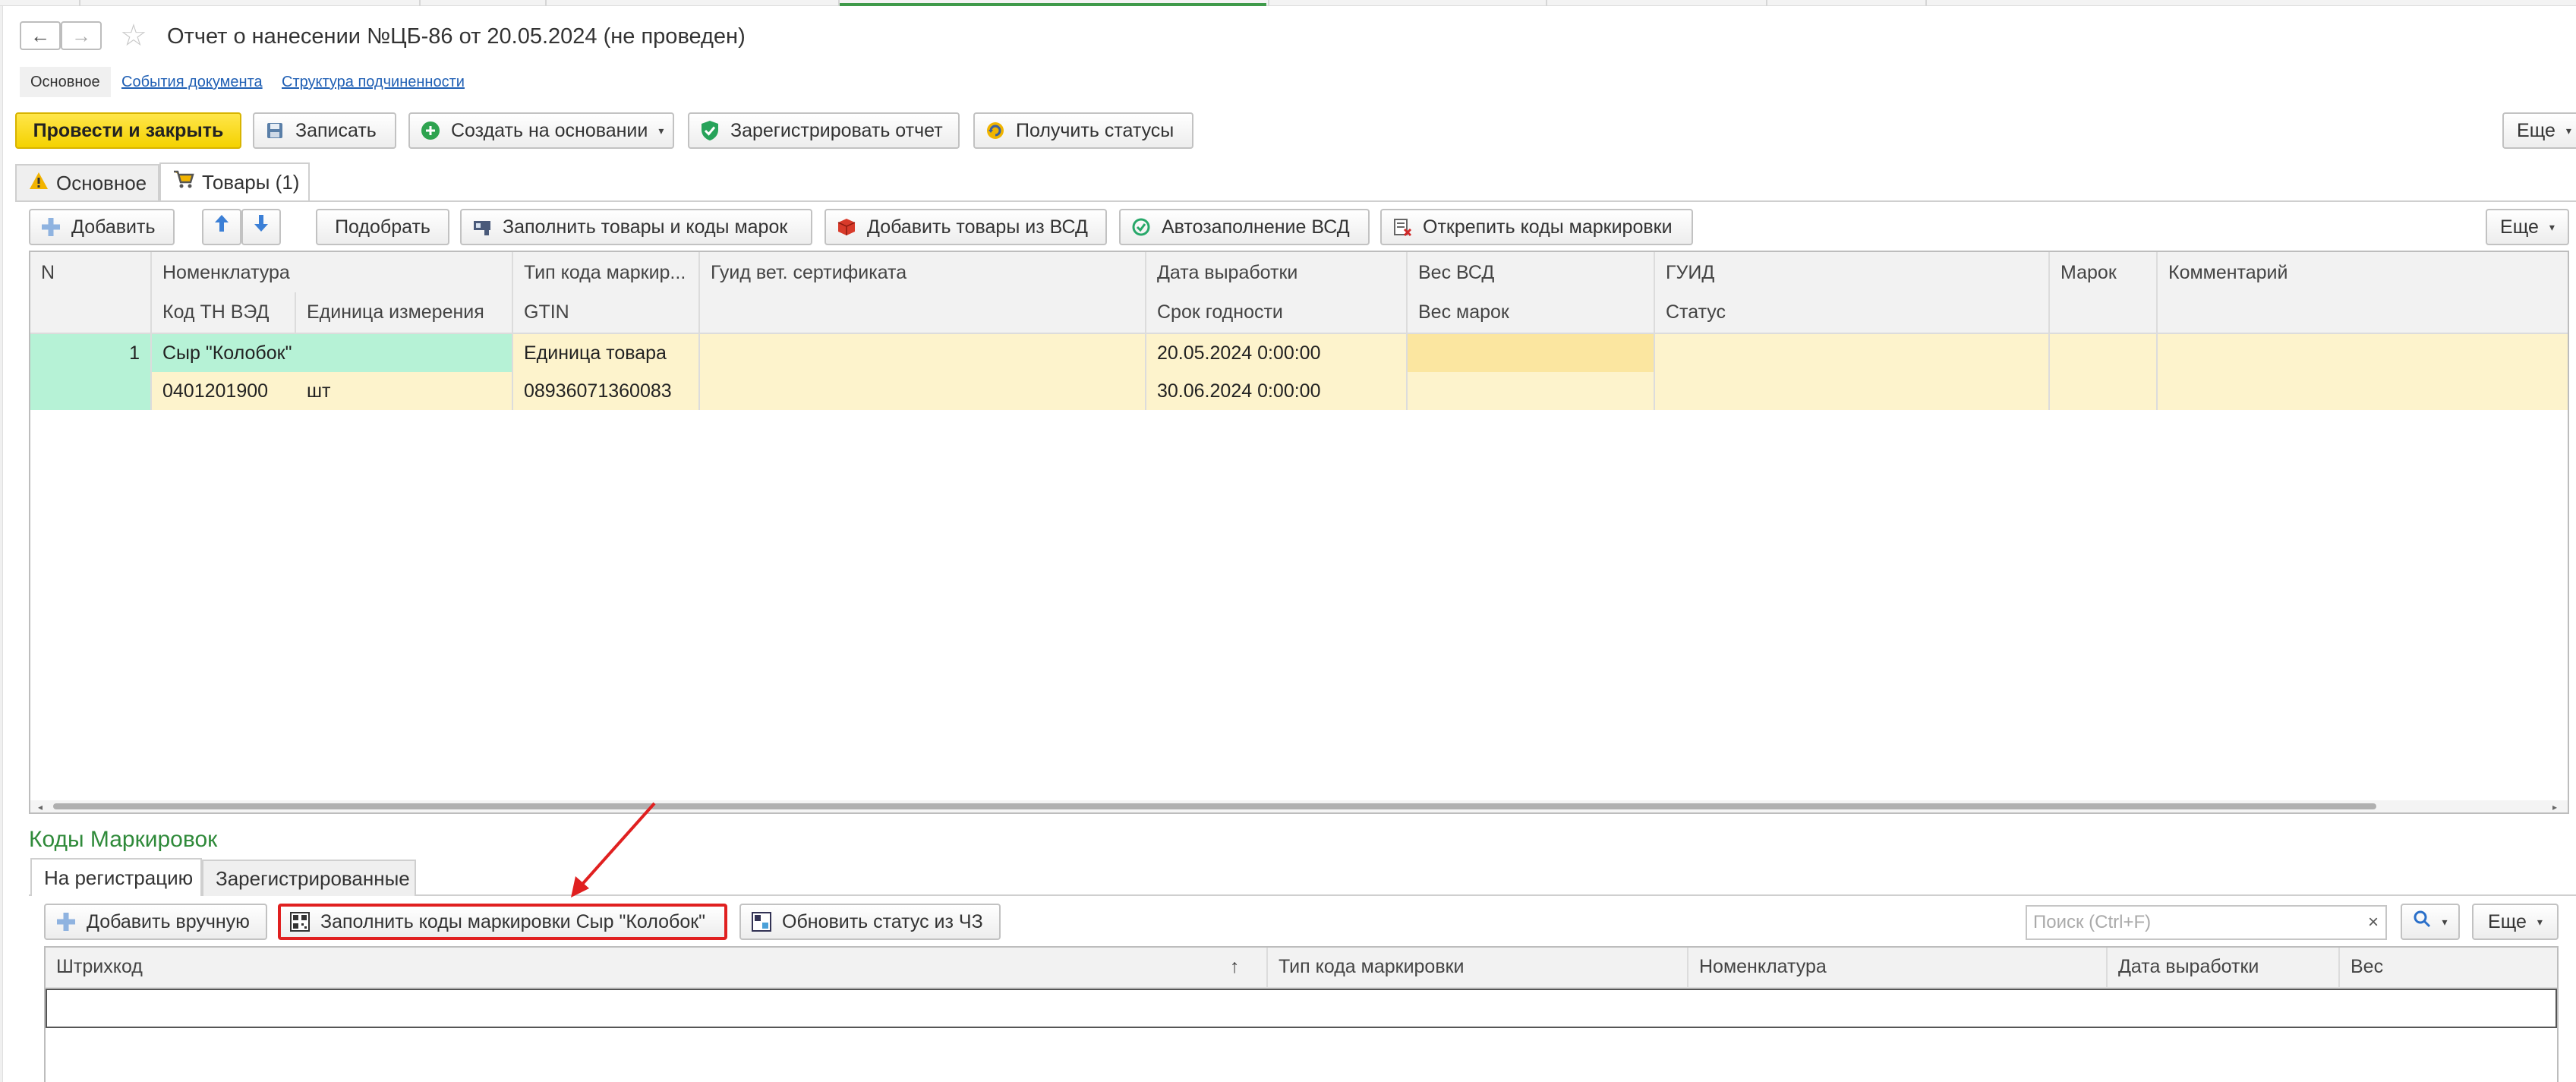  I want to click on arrow-down-icon, so click(261, 227).